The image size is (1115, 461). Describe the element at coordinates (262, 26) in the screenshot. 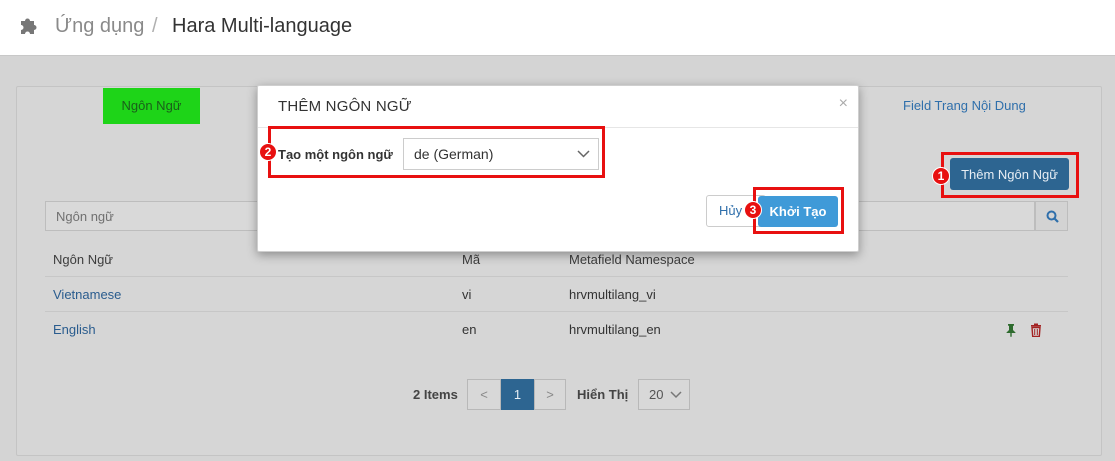

I see `page-title: Hara Multi-language` at that location.